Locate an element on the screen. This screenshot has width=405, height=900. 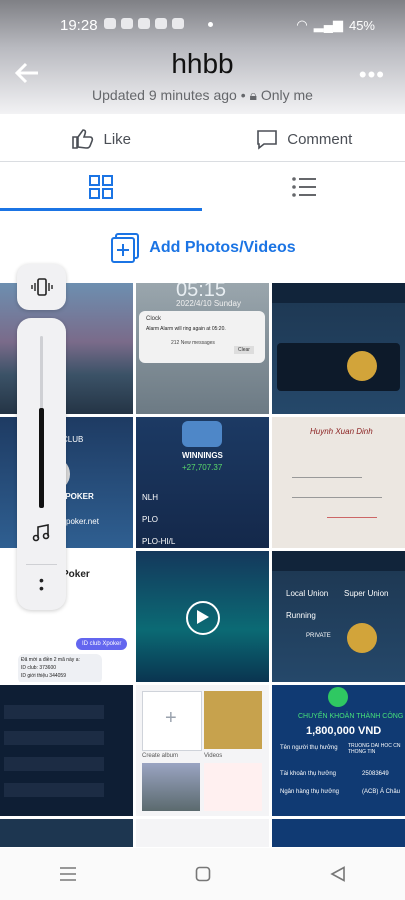
tab-list is located at coordinates (304, 187).